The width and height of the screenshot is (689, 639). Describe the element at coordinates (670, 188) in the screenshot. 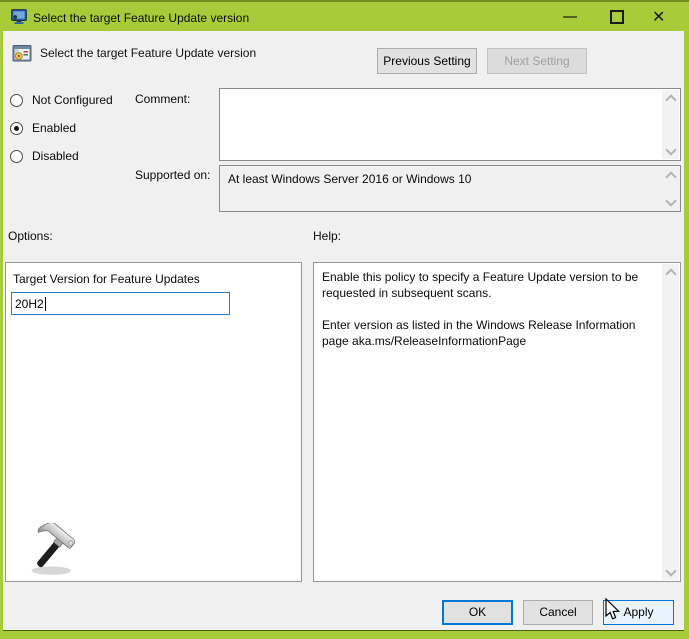

I see `supported-on-scrollbar` at that location.